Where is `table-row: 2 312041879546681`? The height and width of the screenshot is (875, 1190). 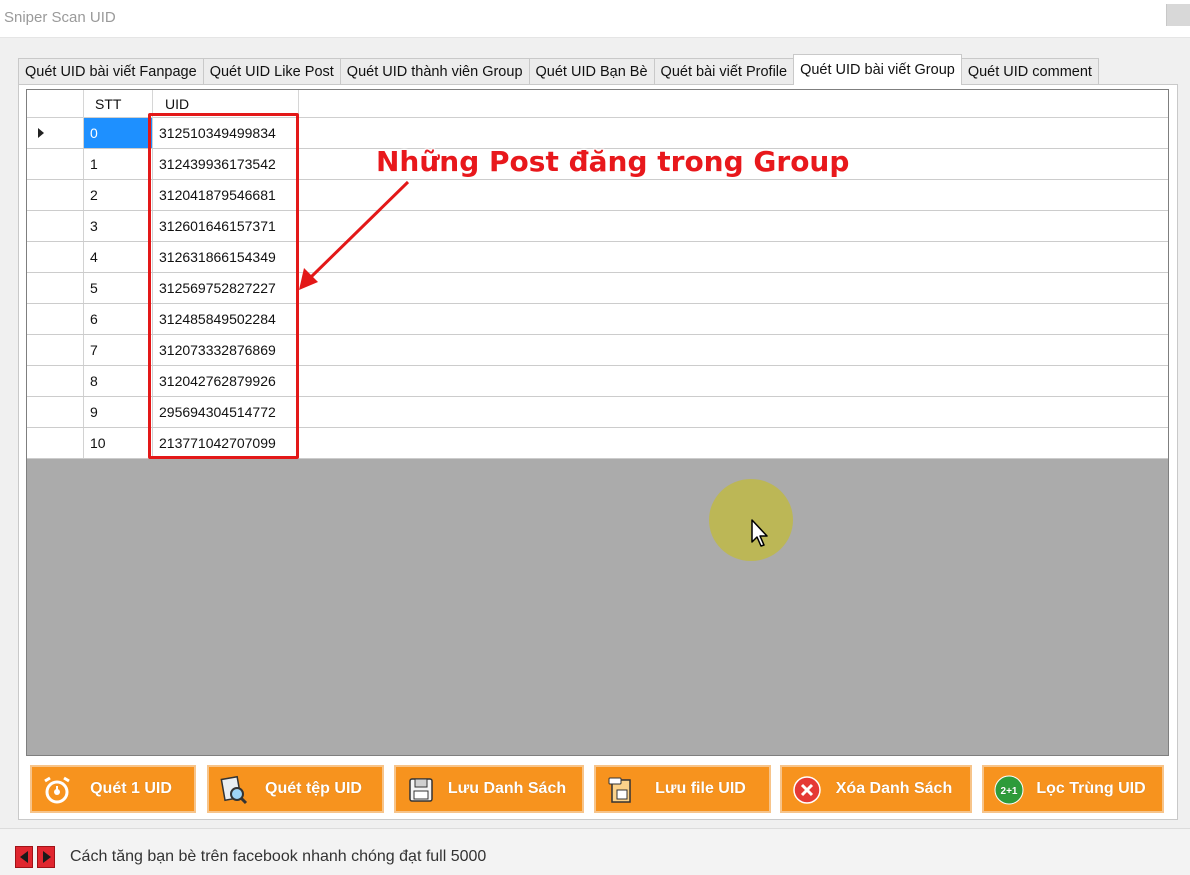
table-row: 2 312041879546681 is located at coordinates (597, 195).